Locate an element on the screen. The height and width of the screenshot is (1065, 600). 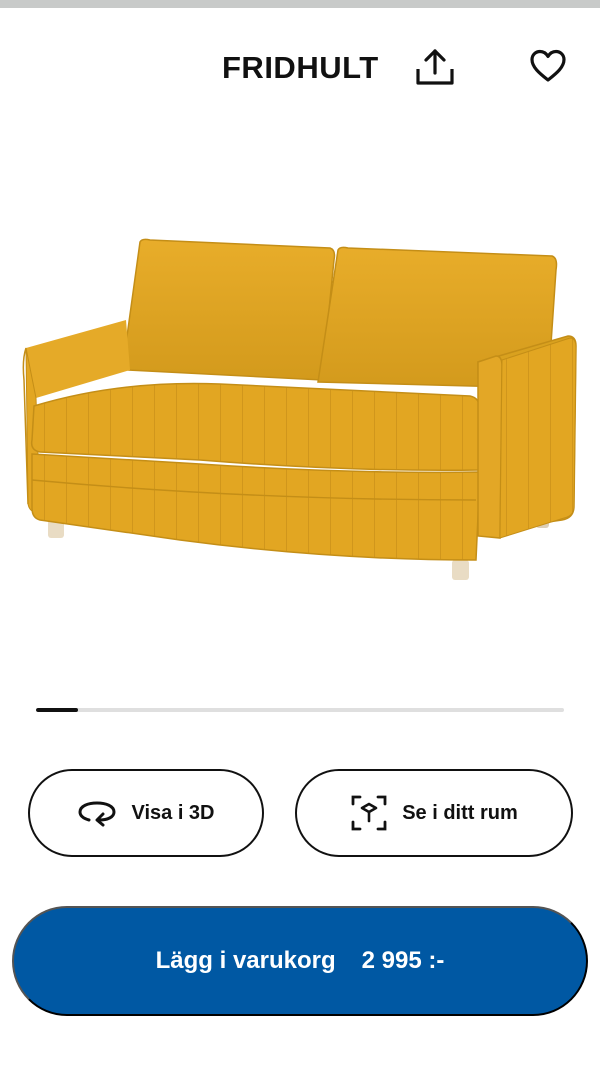
share-upload-icon is located at coordinates (435, 68).